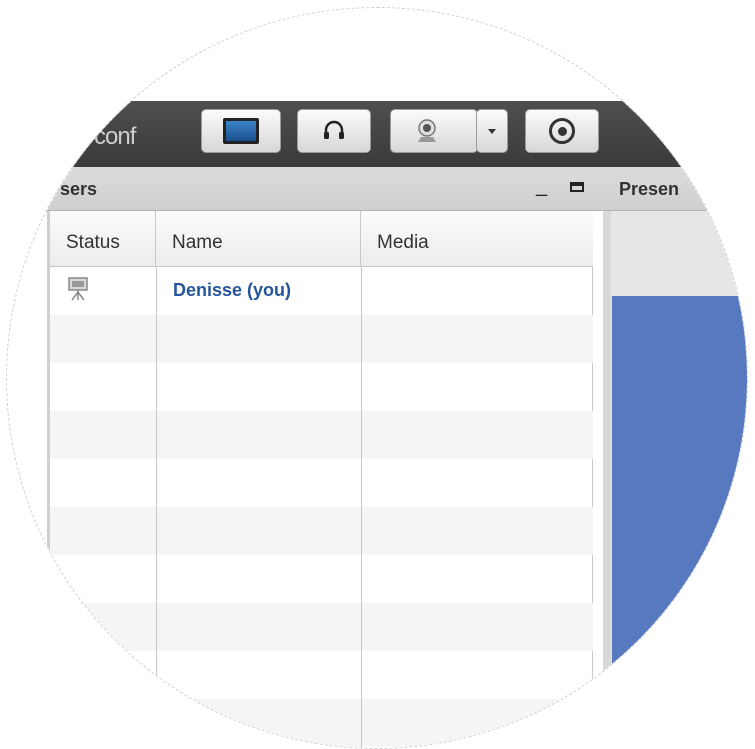  I want to click on caret-down-icon, so click(492, 131).